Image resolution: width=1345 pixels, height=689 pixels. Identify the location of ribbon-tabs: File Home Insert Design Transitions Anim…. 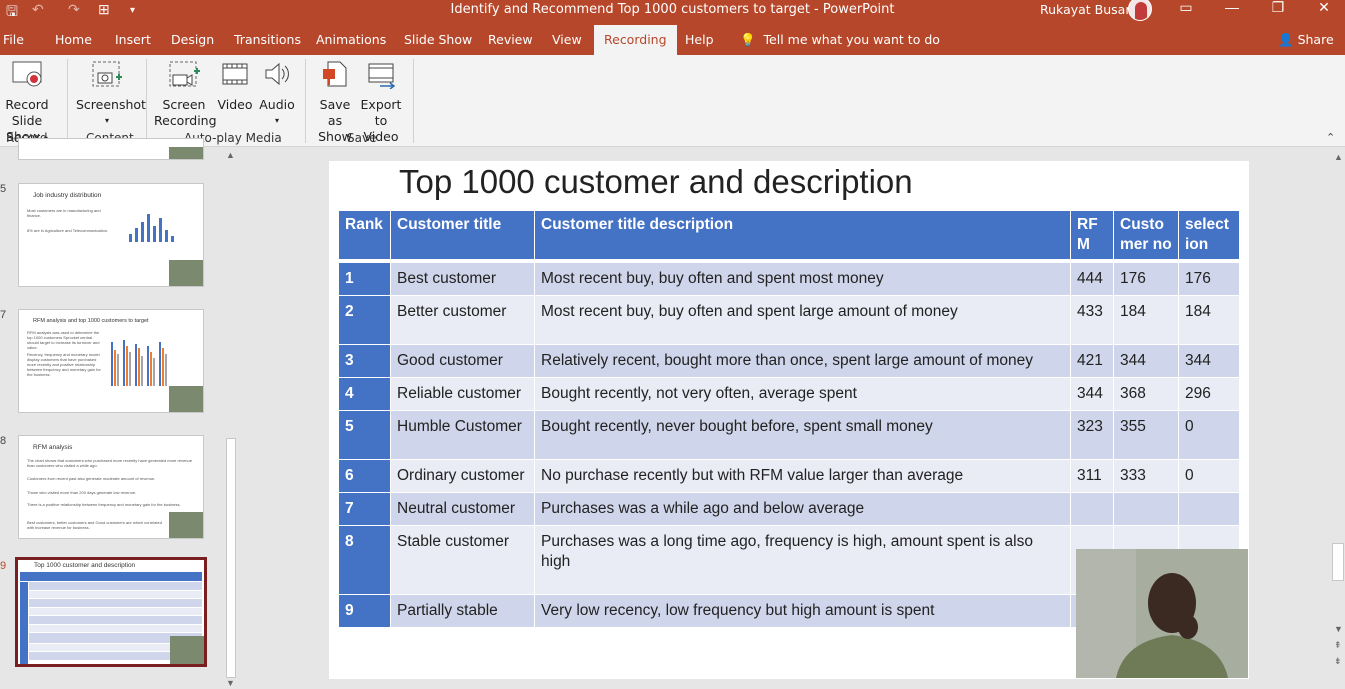
(672, 38).